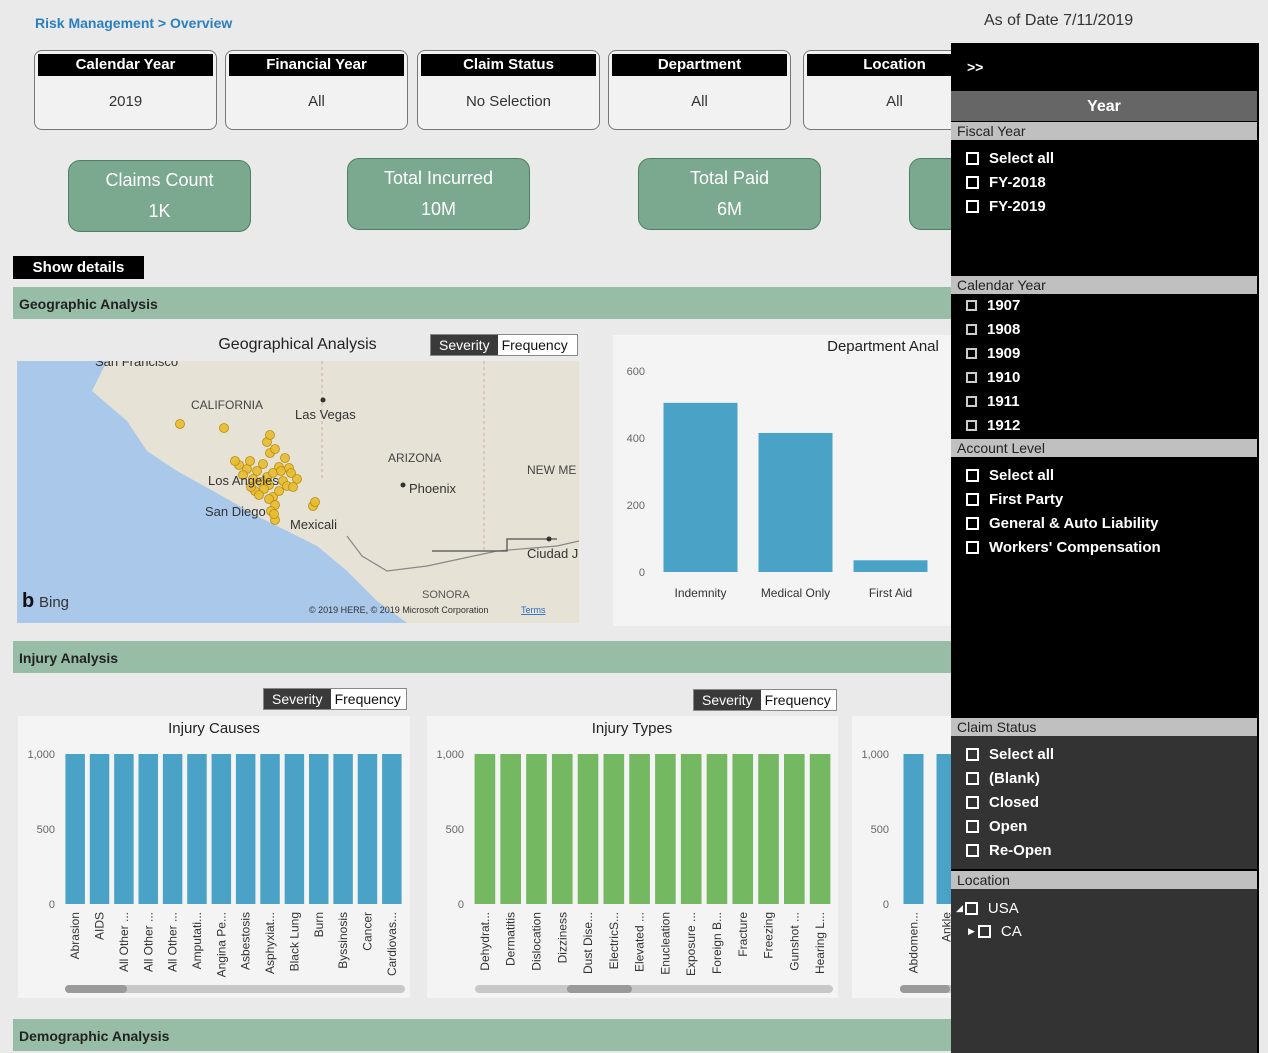  I want to click on account-level-option: First Party, so click(1014, 499).